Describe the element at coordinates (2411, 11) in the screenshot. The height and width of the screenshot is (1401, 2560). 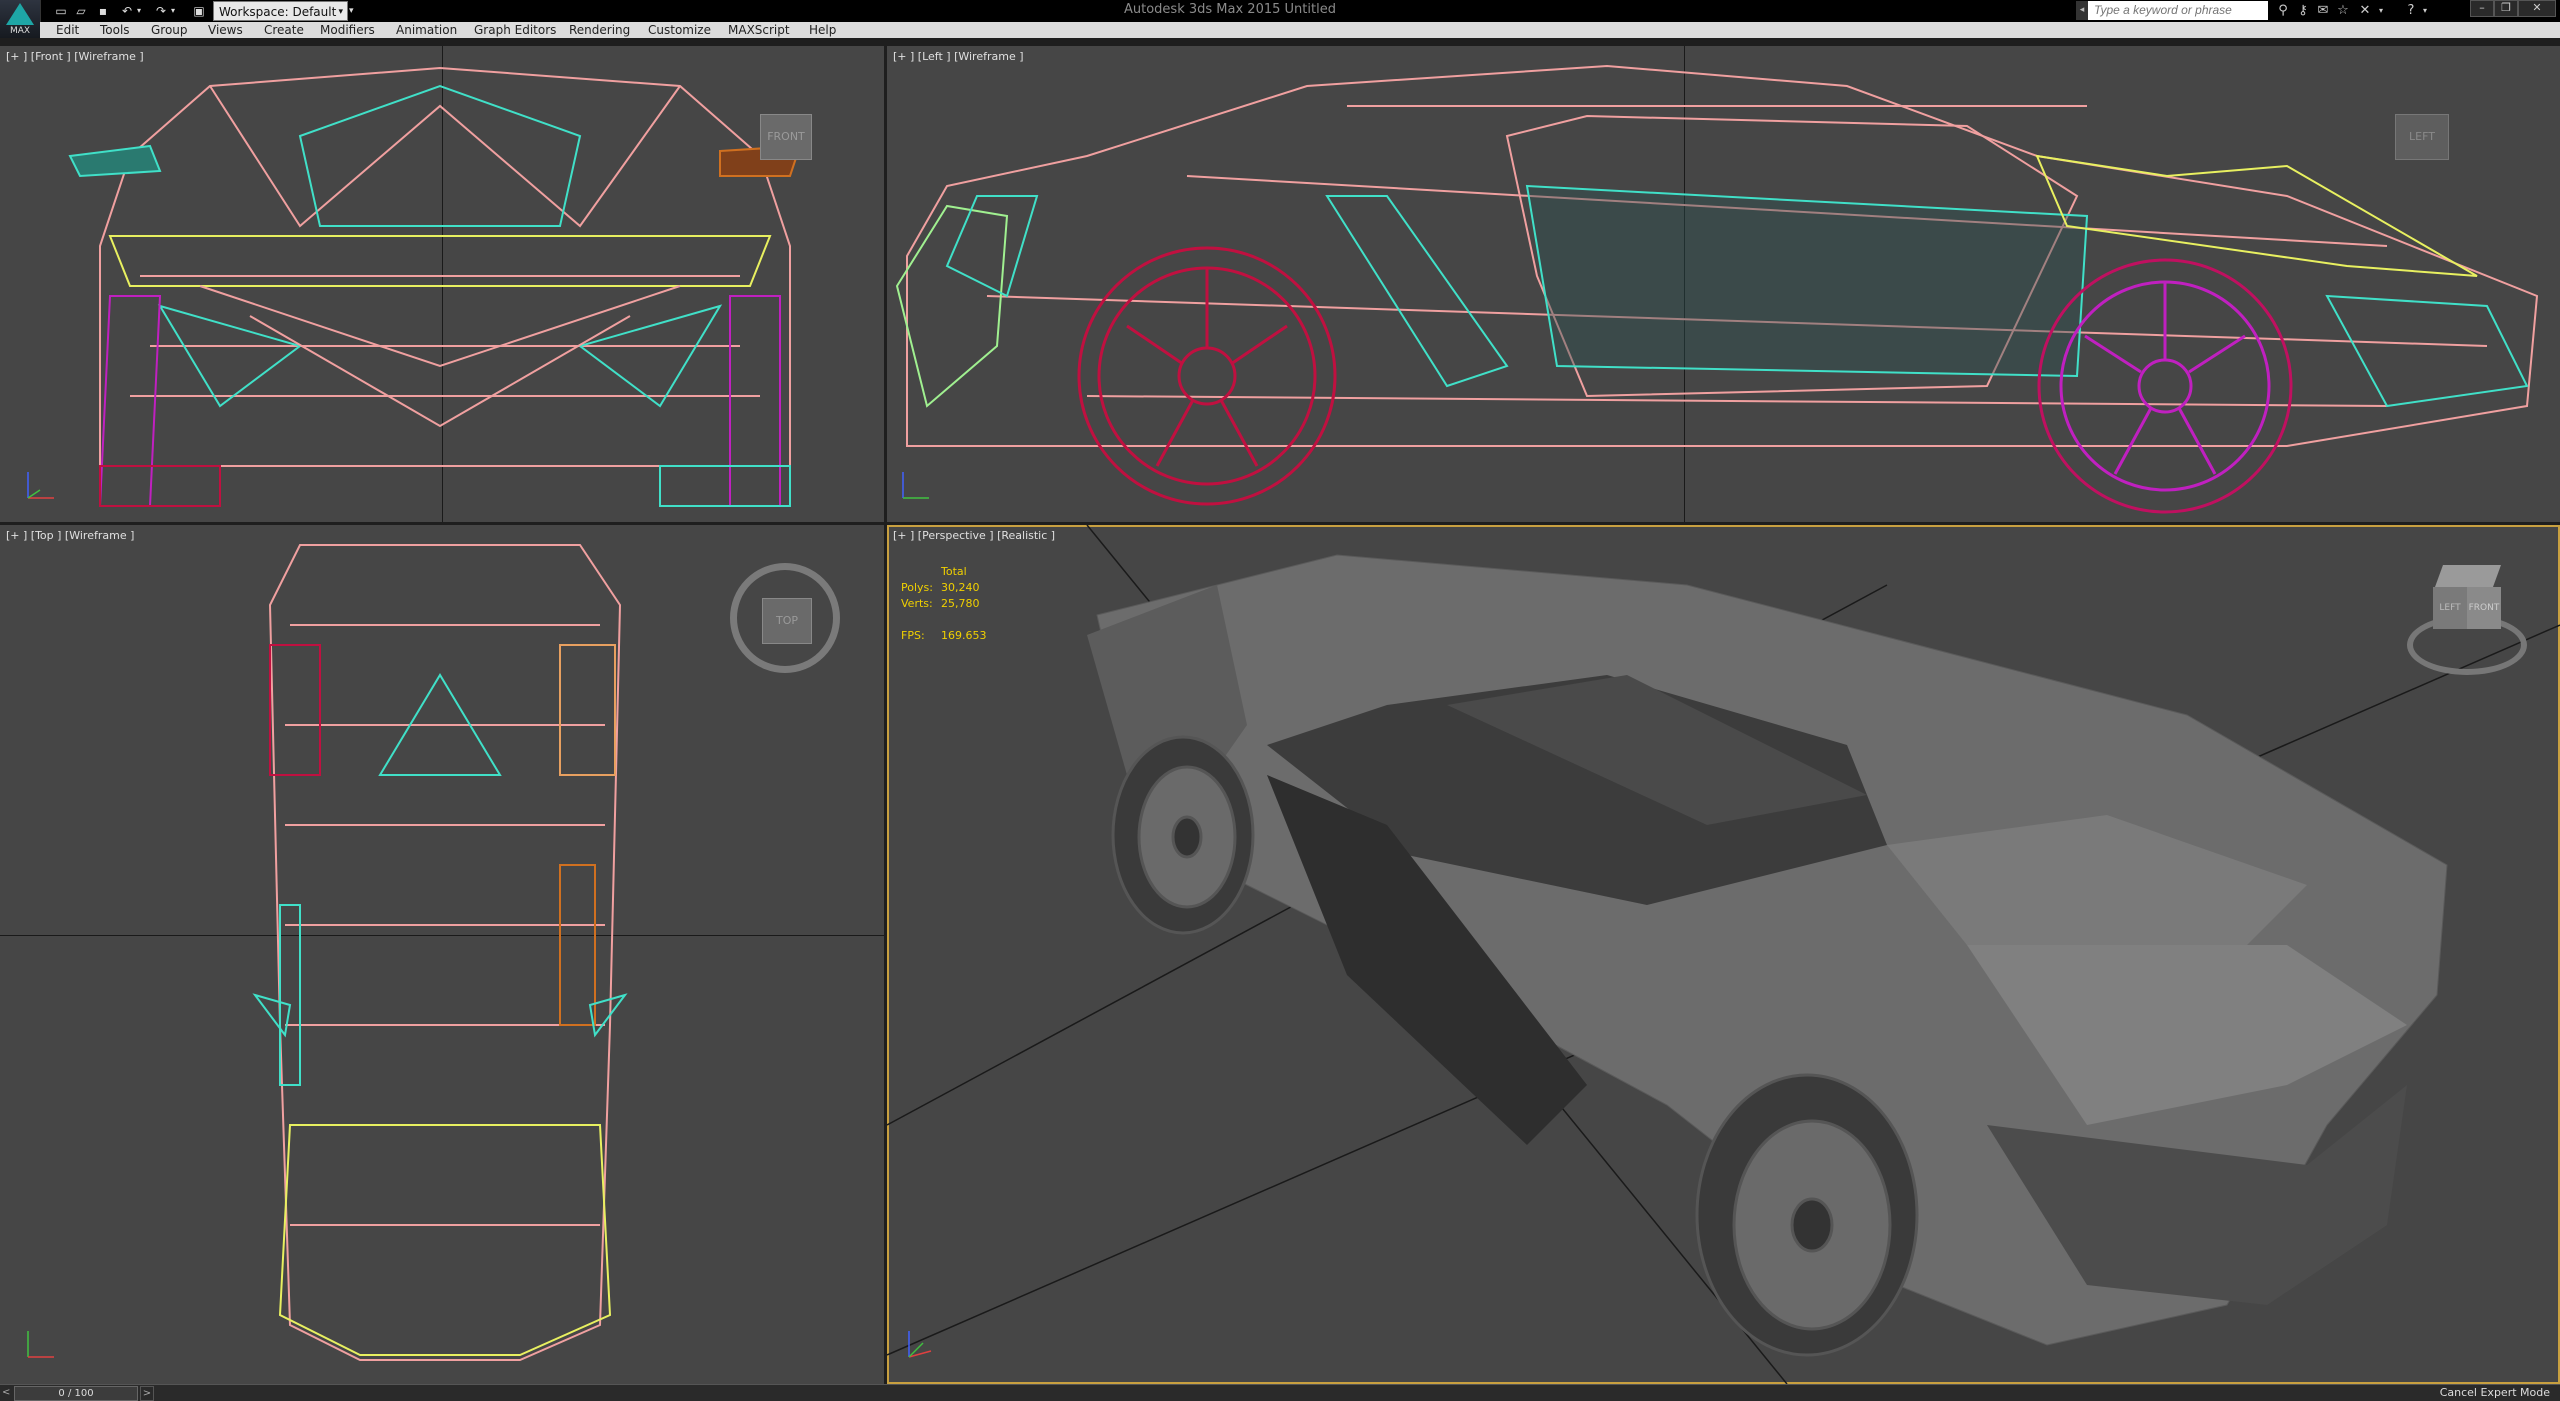
I see `help-icon: ?` at that location.